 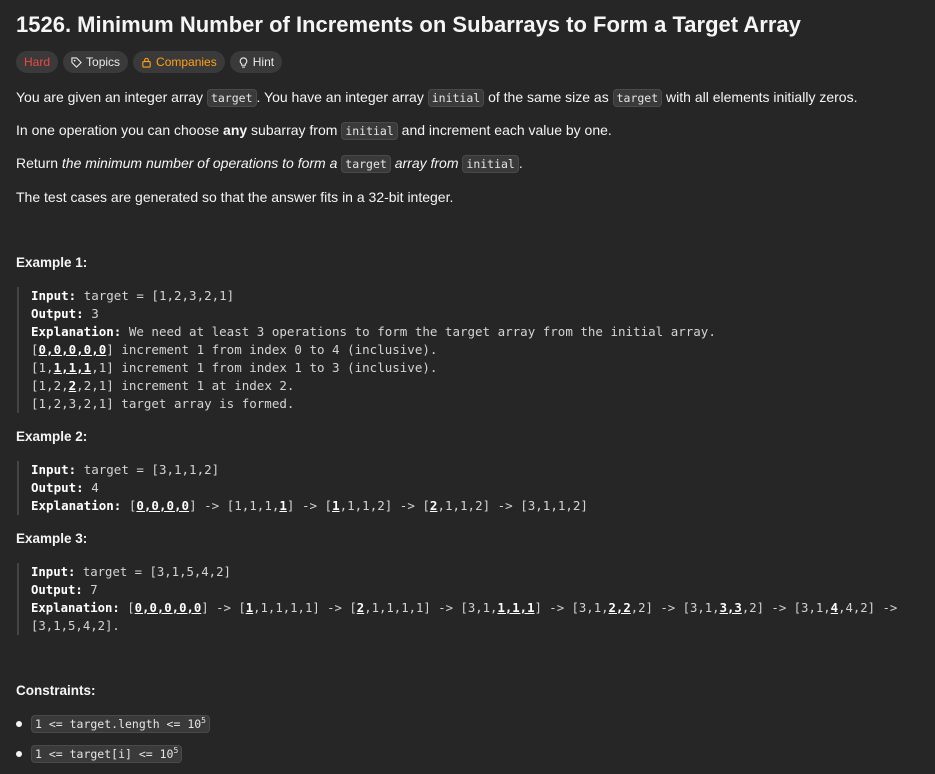 I want to click on companies-button: Companies, so click(x=179, y=62).